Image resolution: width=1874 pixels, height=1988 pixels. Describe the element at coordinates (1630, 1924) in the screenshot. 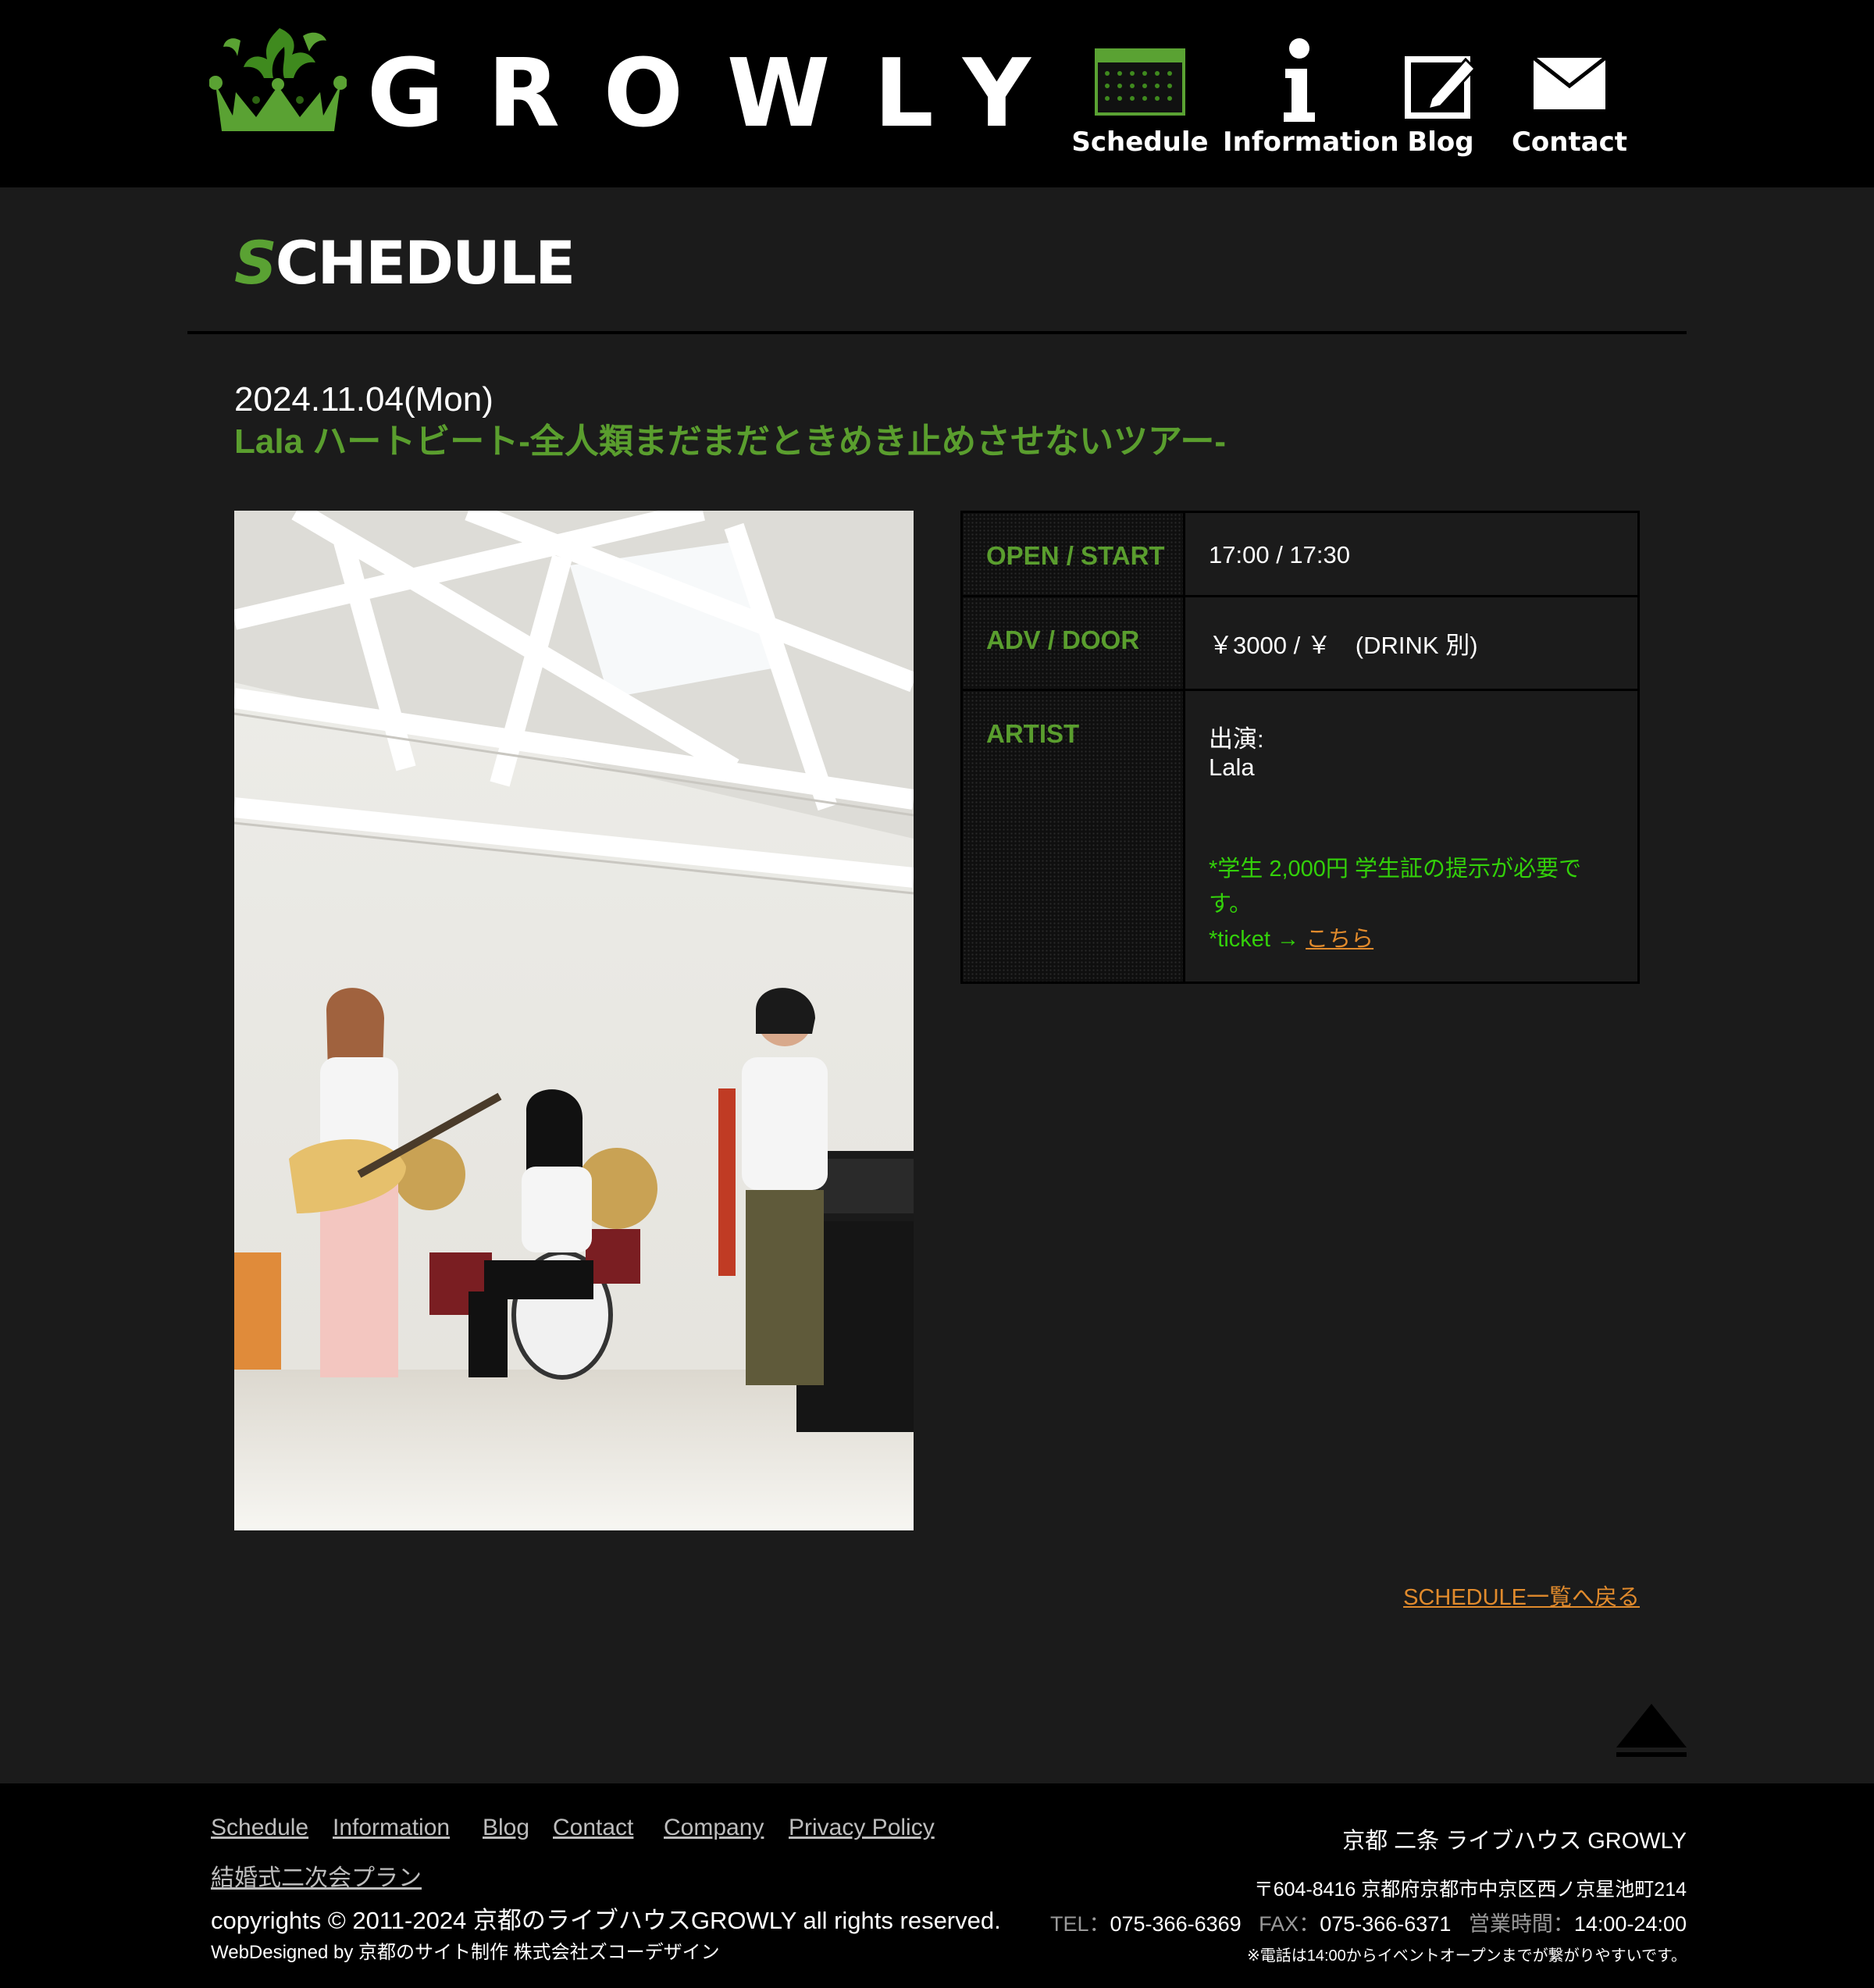

I see `business-hours: 14:00-24:00` at that location.